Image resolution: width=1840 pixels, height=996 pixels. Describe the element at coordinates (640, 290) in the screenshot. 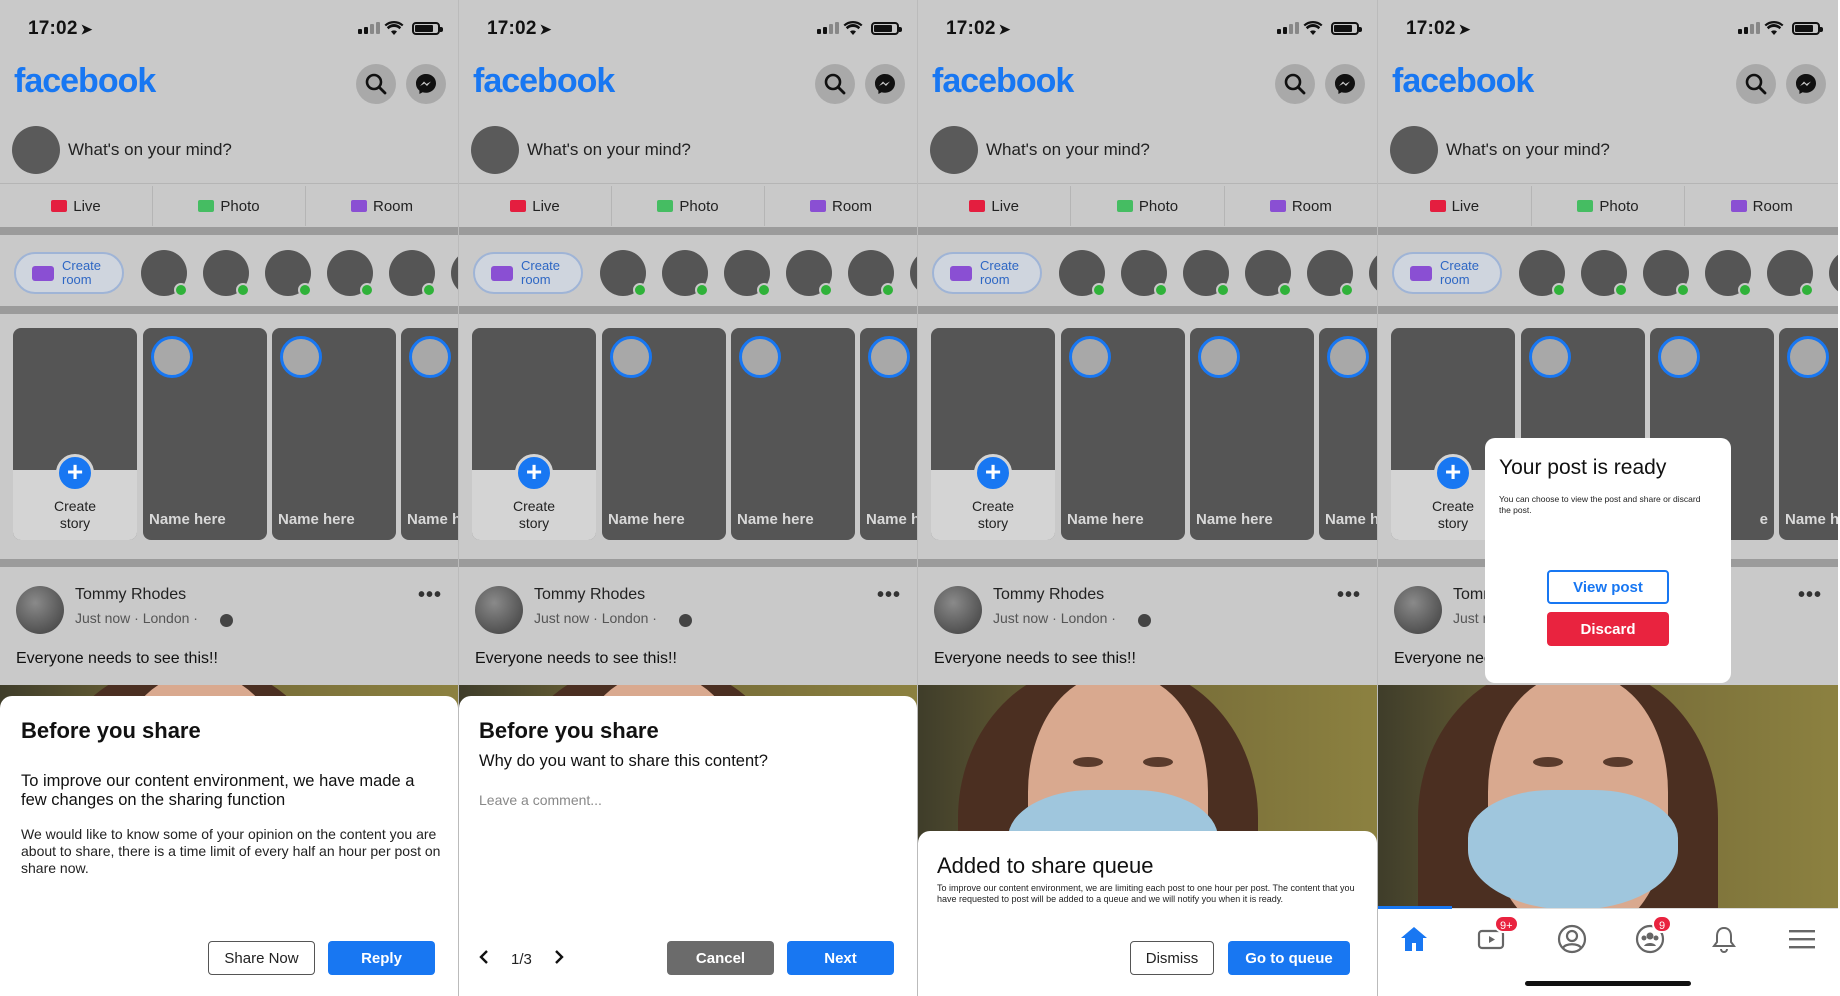

I see `online-indicator` at that location.